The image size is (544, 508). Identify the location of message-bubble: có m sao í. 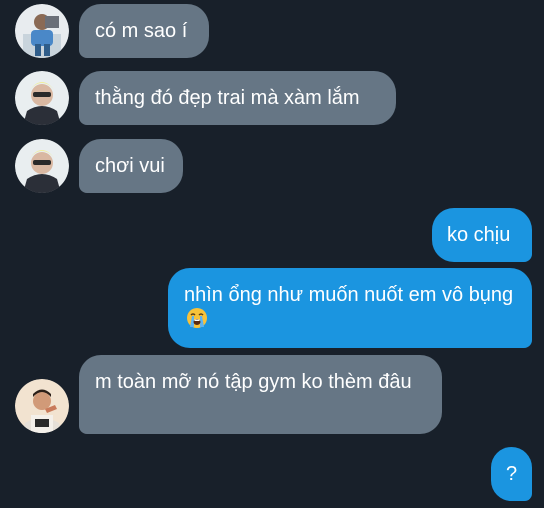
(144, 31).